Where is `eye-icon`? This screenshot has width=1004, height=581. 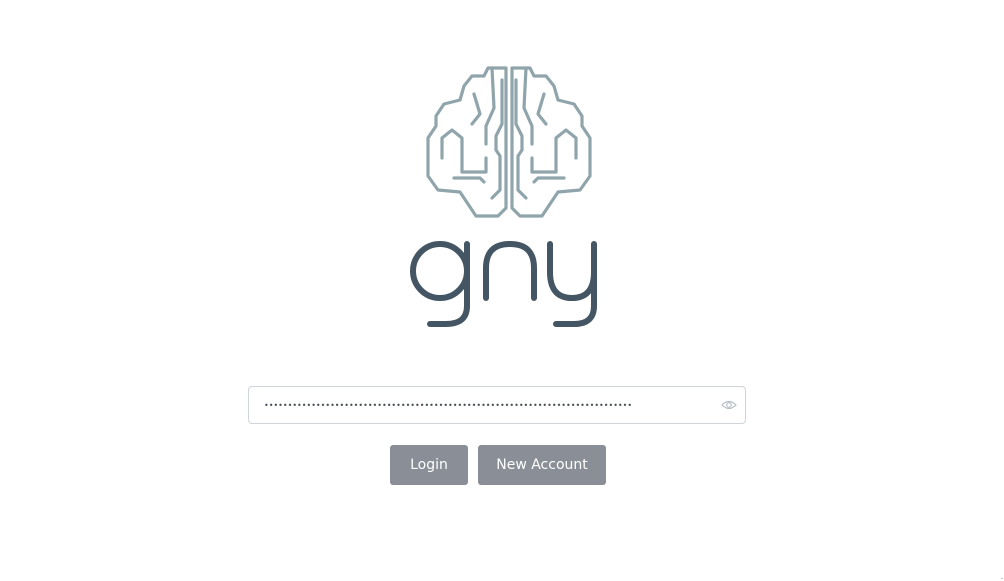 eye-icon is located at coordinates (729, 405).